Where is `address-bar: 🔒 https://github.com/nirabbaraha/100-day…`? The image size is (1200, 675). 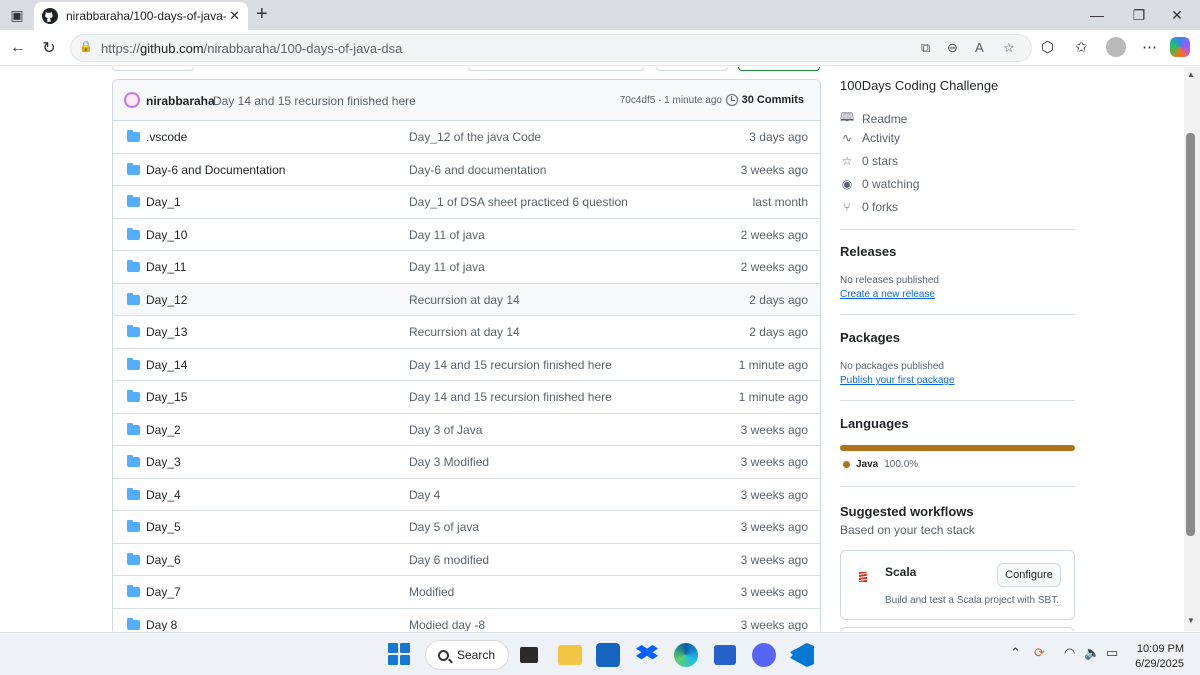 address-bar: 🔒 https://github.com/nirabbaraha/100-day… is located at coordinates (551, 48).